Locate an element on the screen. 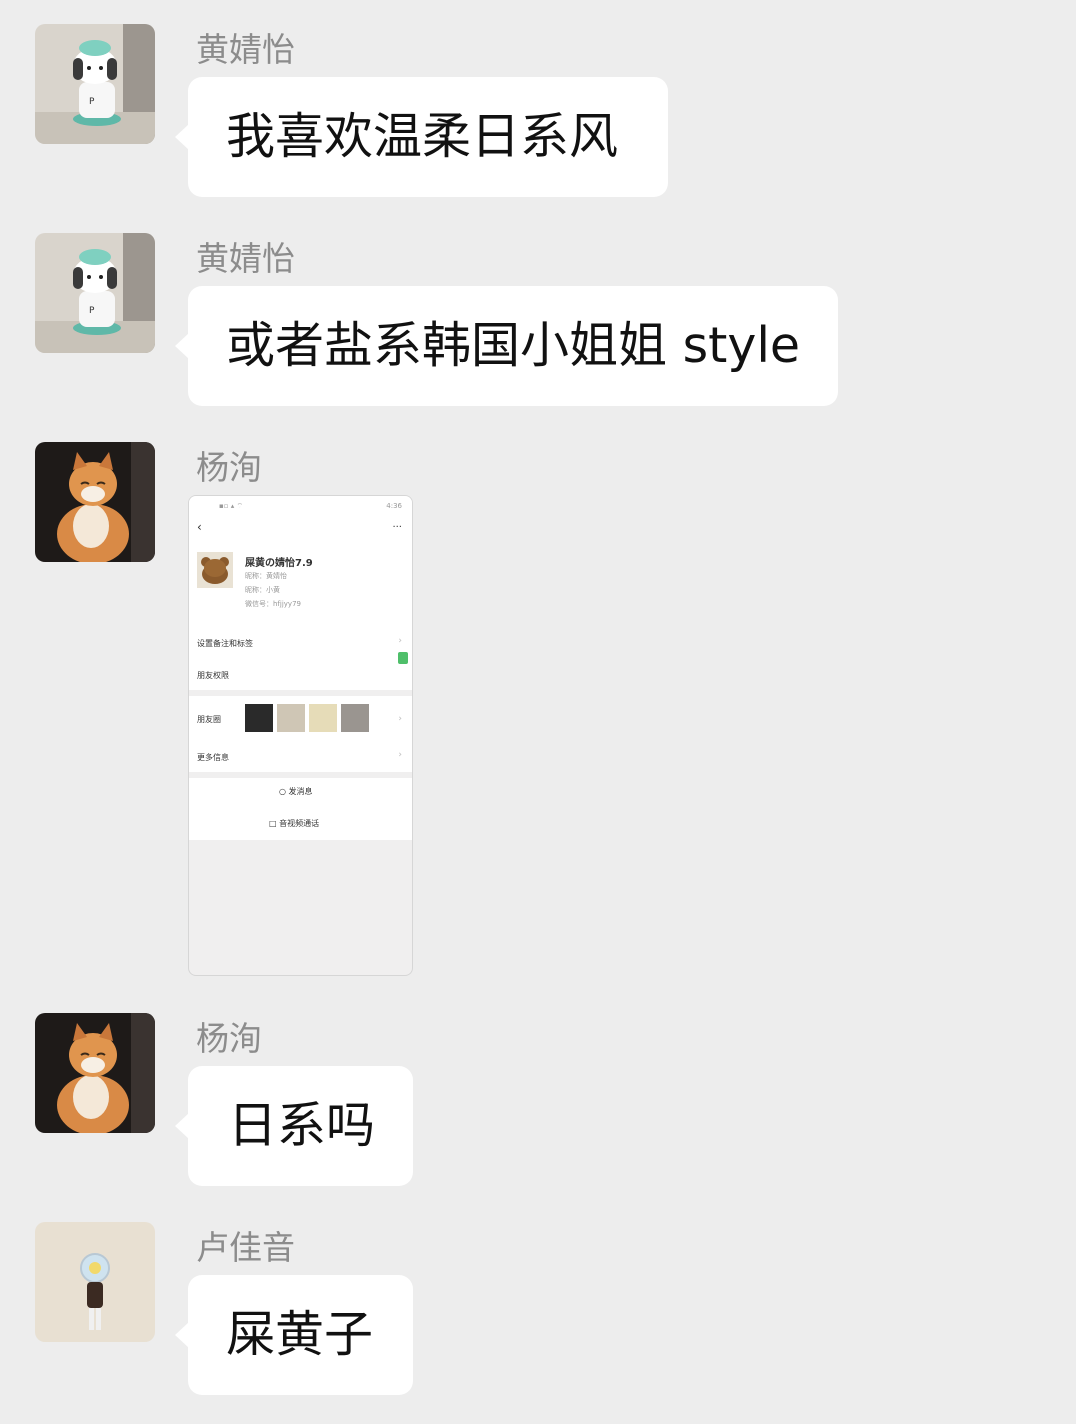 The height and width of the screenshot is (1424, 1076). message-text: 我喜欢温柔日系风 is located at coordinates (422, 136).